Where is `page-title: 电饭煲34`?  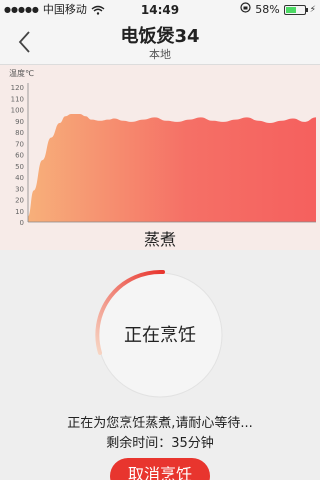 page-title: 电饭煲34 is located at coordinates (160, 36).